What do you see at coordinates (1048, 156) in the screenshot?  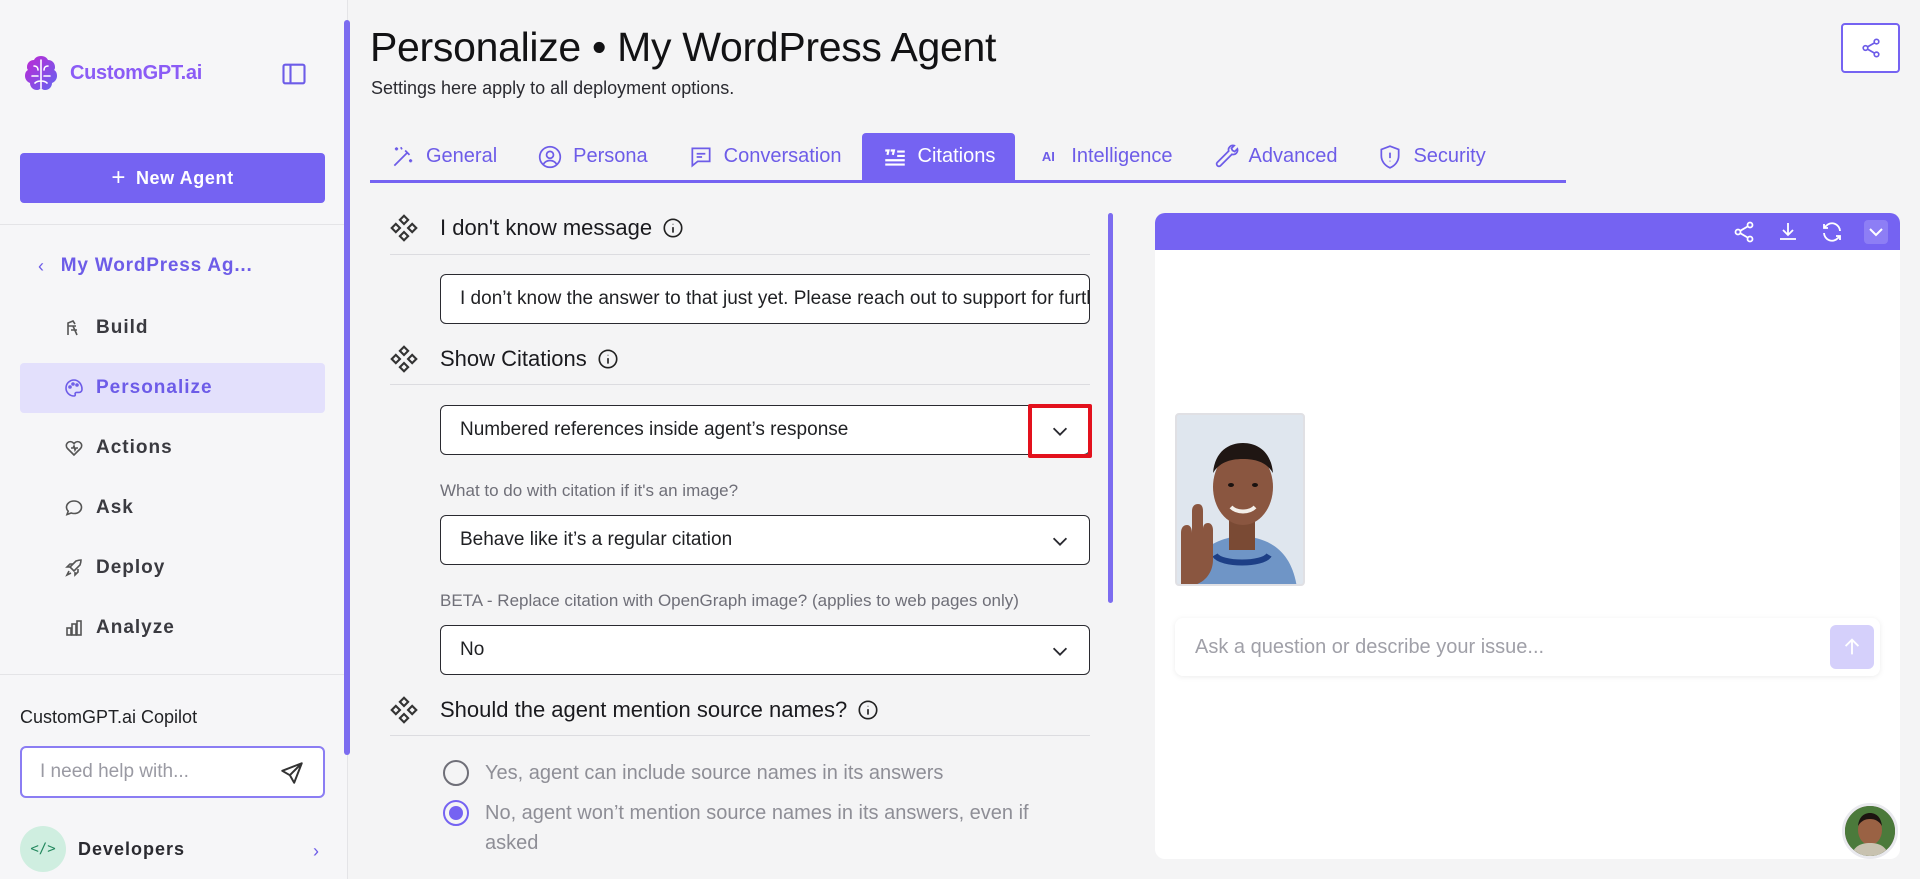 I see `ai-icon: AI` at bounding box center [1048, 156].